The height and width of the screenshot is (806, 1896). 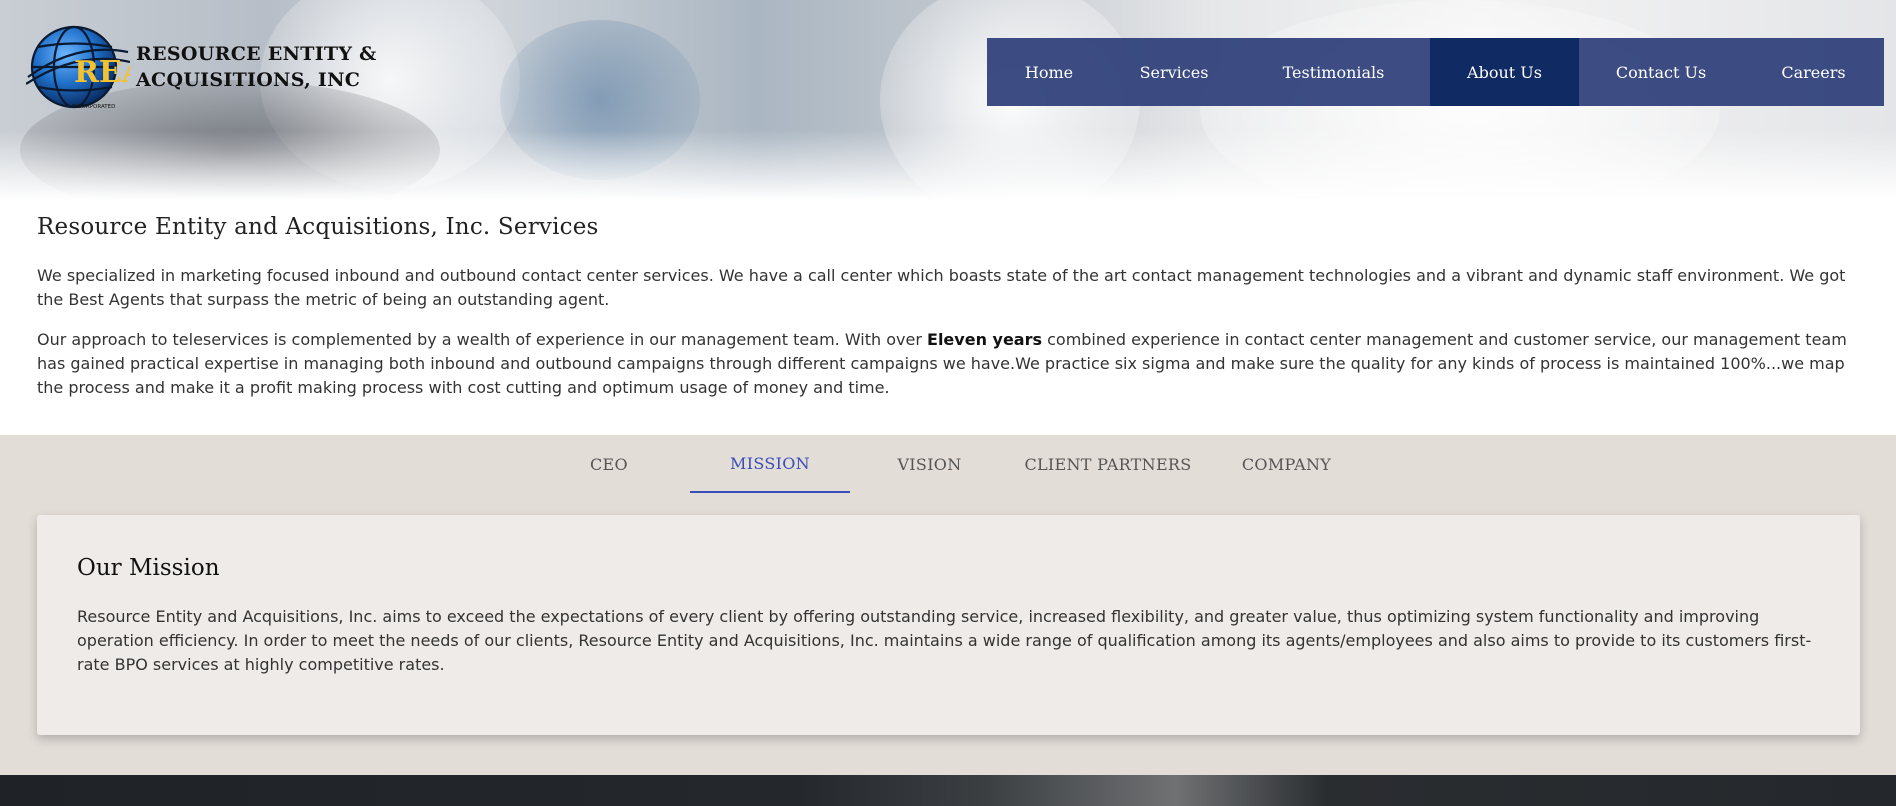 I want to click on experience-highlight: Eleven years, so click(x=985, y=339).